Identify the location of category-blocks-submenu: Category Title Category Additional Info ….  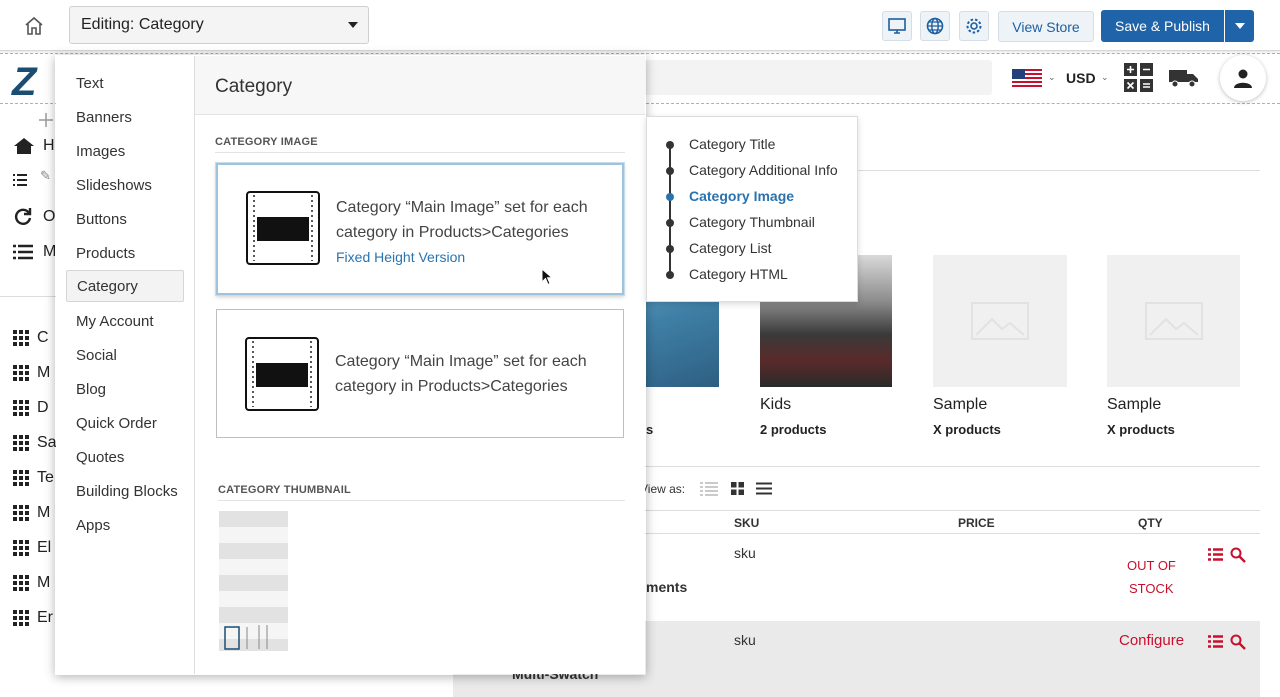
(752, 209).